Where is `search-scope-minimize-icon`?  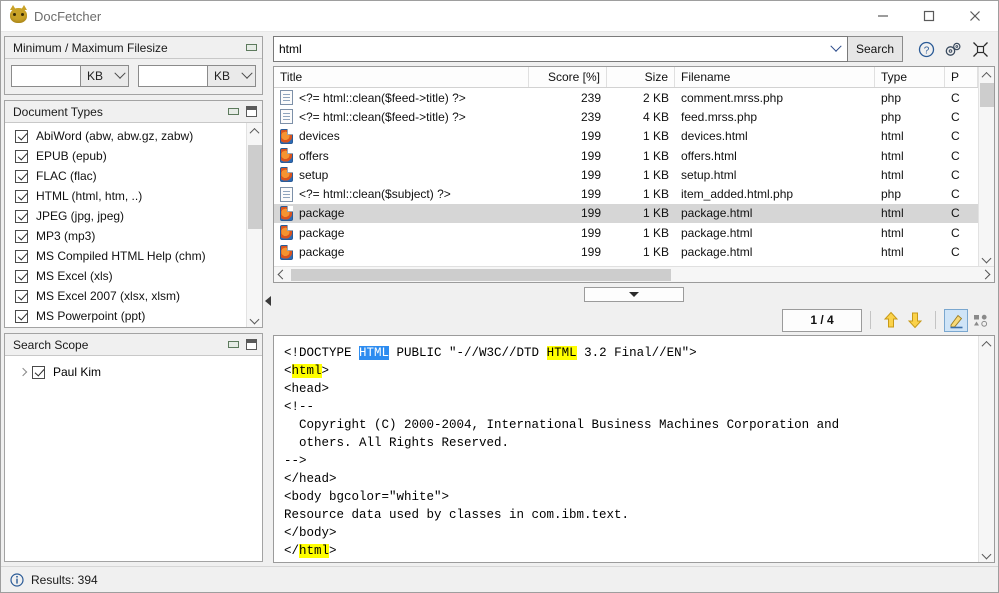
search-scope-minimize-icon is located at coordinates (233, 344).